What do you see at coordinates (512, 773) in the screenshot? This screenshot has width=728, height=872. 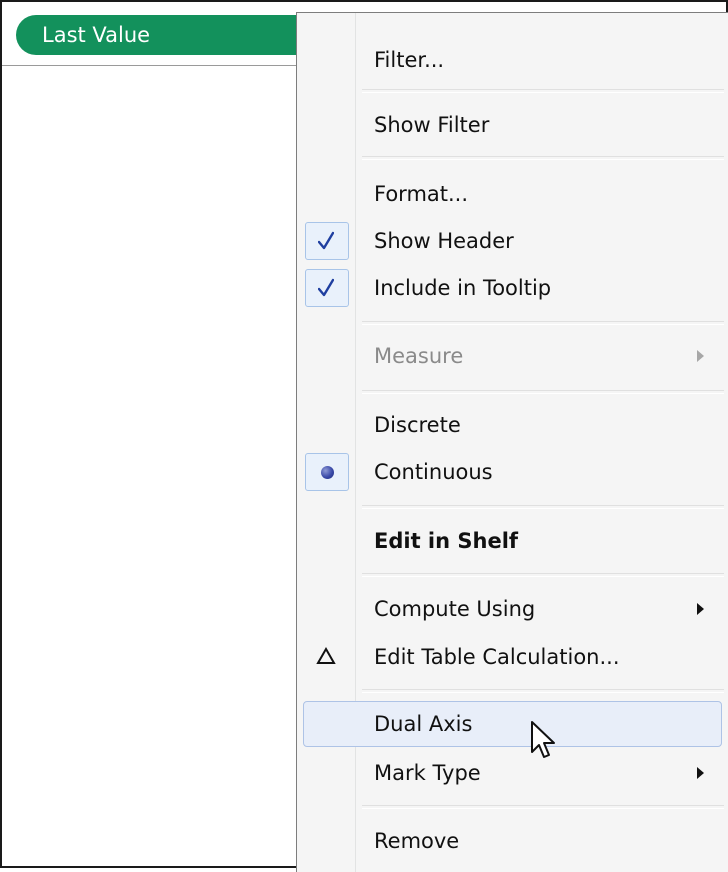 I see `menu-item-mark-type: Mark Type` at bounding box center [512, 773].